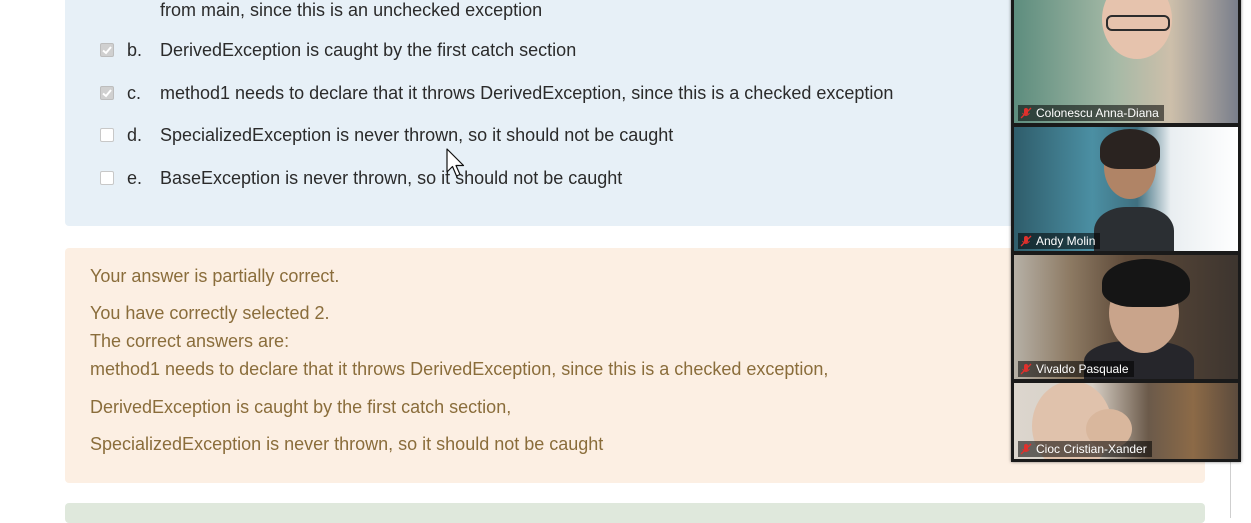  What do you see at coordinates (215, 276) in the screenshot?
I see `feedback-status: Your answer is partially correct.` at bounding box center [215, 276].